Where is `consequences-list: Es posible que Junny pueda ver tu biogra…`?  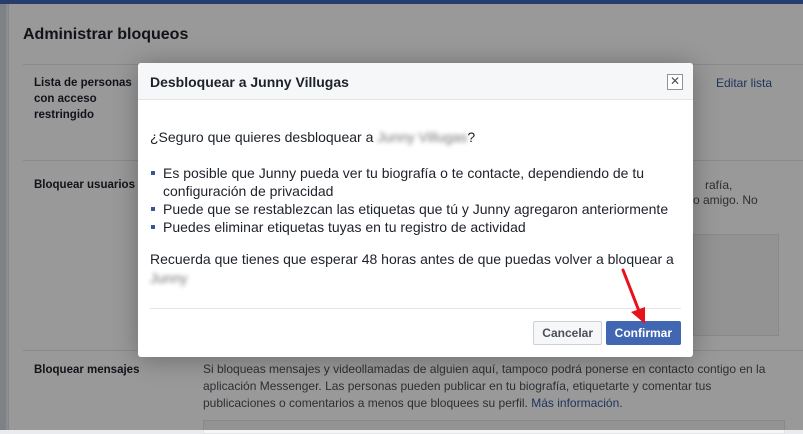 consequences-list: Es posible que Junny pueda ver tu biogra… is located at coordinates (415, 200).